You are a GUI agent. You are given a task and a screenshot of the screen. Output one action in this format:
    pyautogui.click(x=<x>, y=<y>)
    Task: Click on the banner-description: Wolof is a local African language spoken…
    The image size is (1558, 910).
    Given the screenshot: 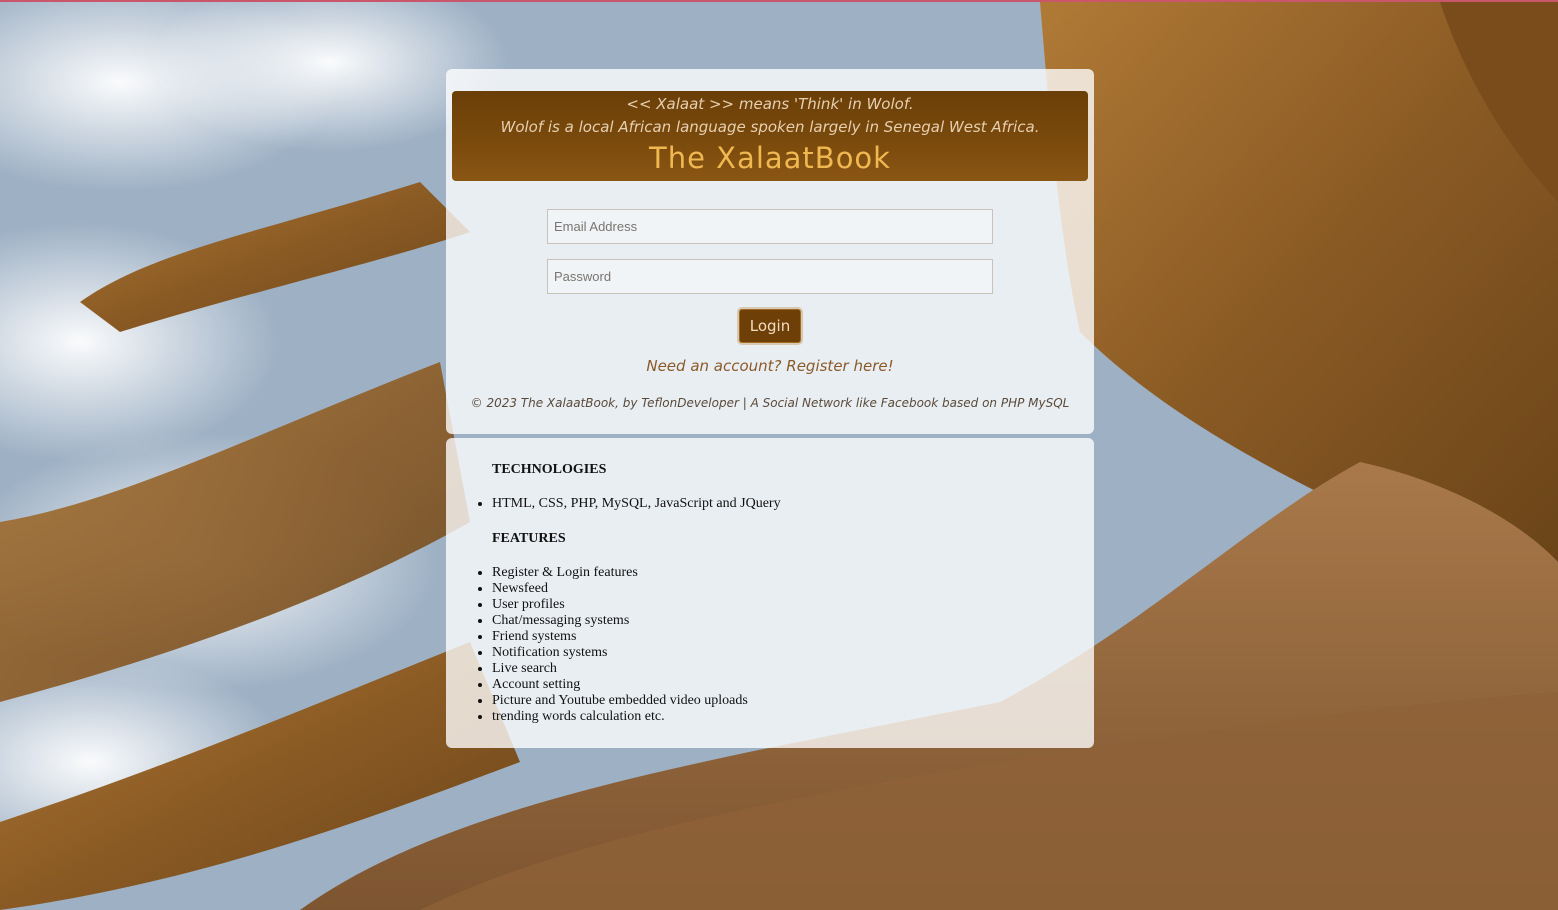 What is the action you would take?
    pyautogui.click(x=770, y=127)
    